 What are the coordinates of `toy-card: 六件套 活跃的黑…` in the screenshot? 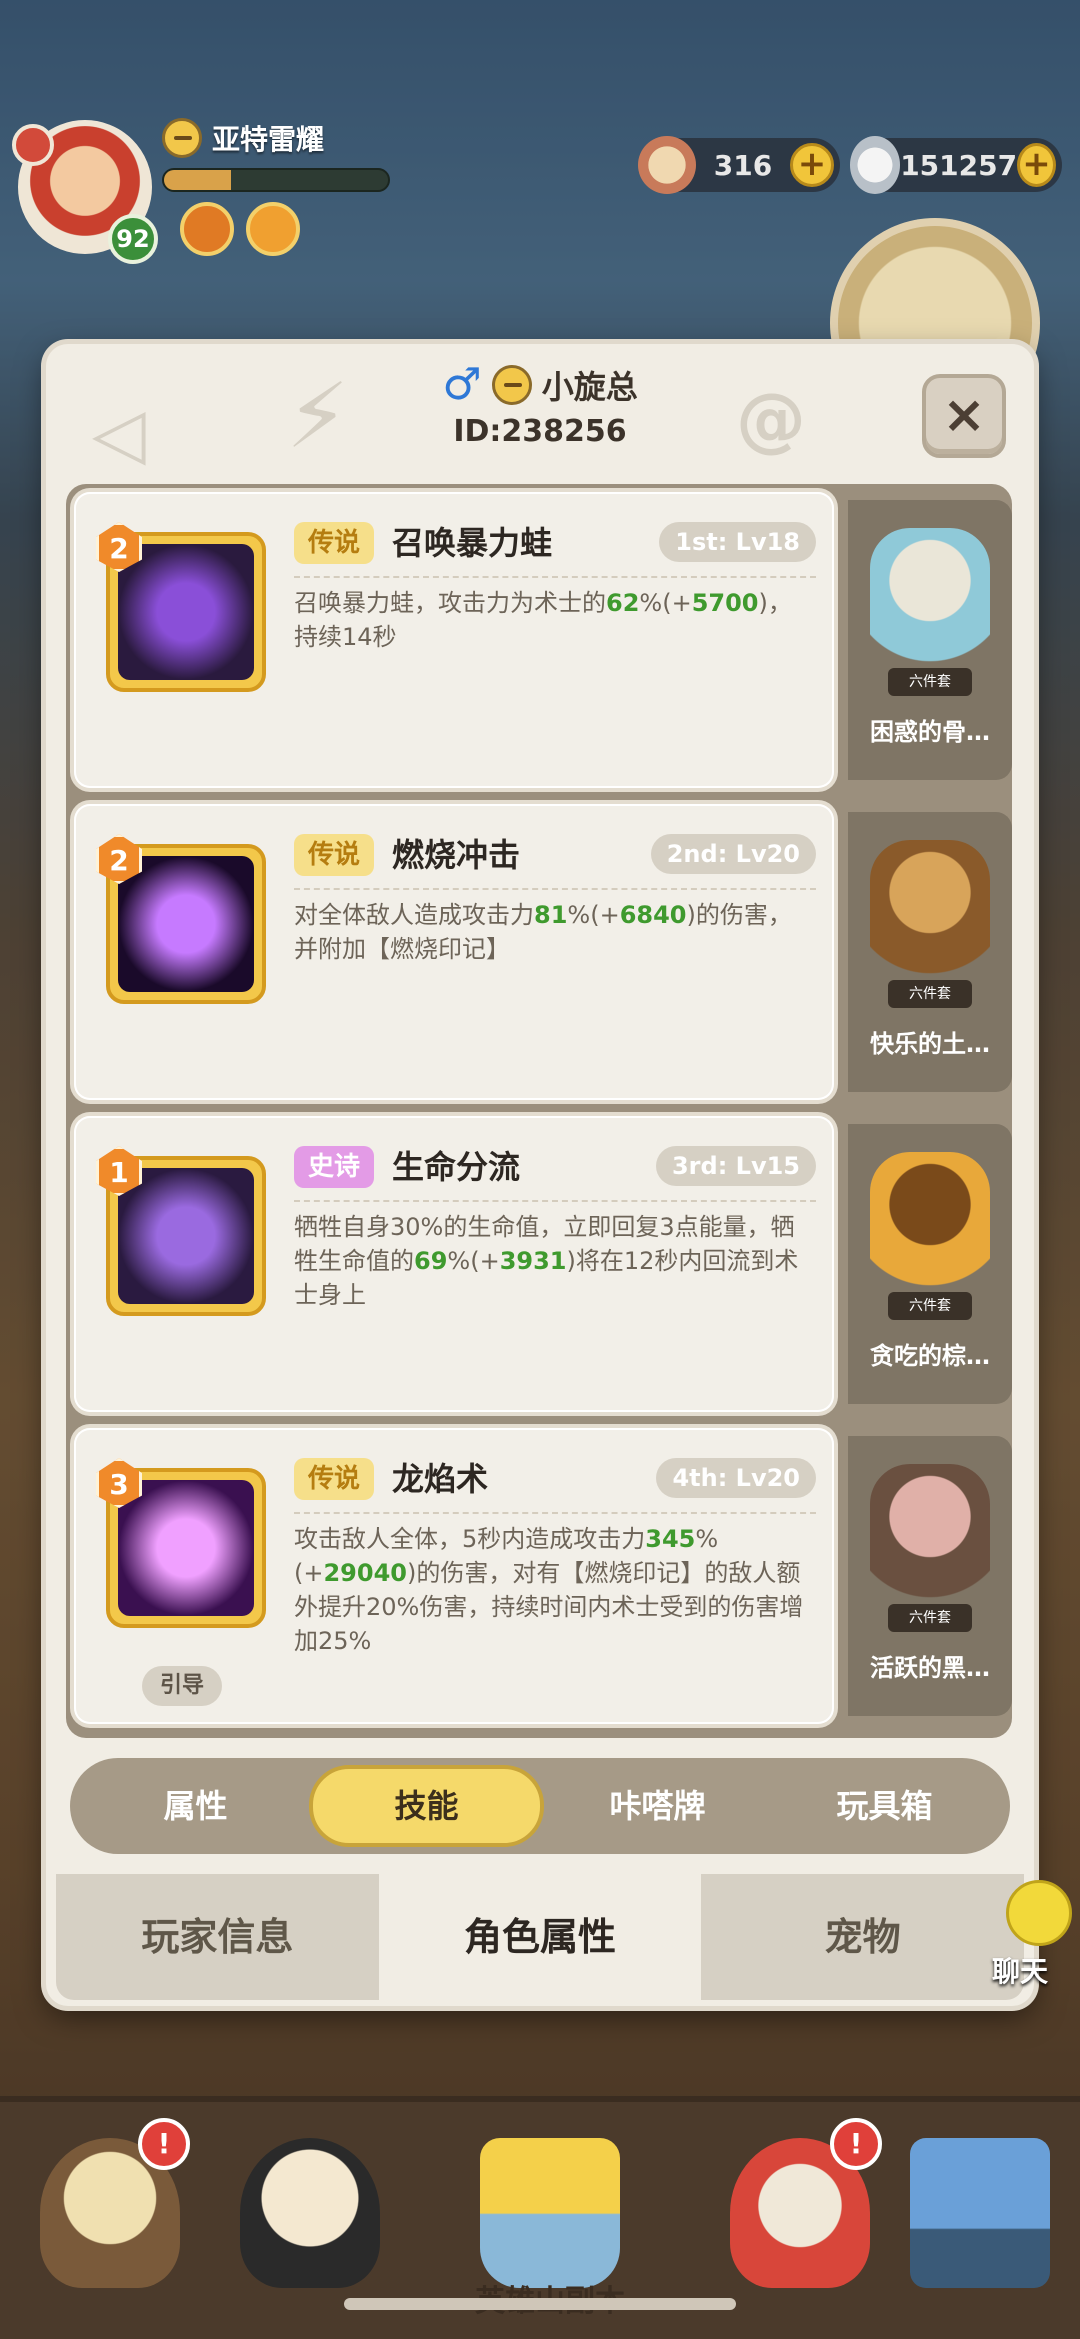 It's located at (930, 1576).